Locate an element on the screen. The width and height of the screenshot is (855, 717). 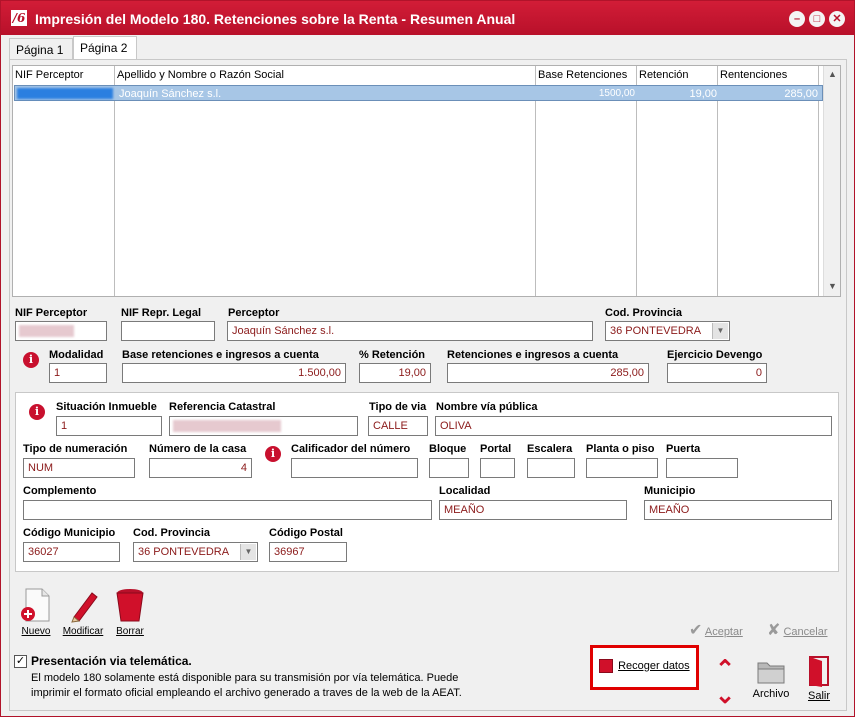
nuevo-button: Nuevo is located at coordinates (36, 612).